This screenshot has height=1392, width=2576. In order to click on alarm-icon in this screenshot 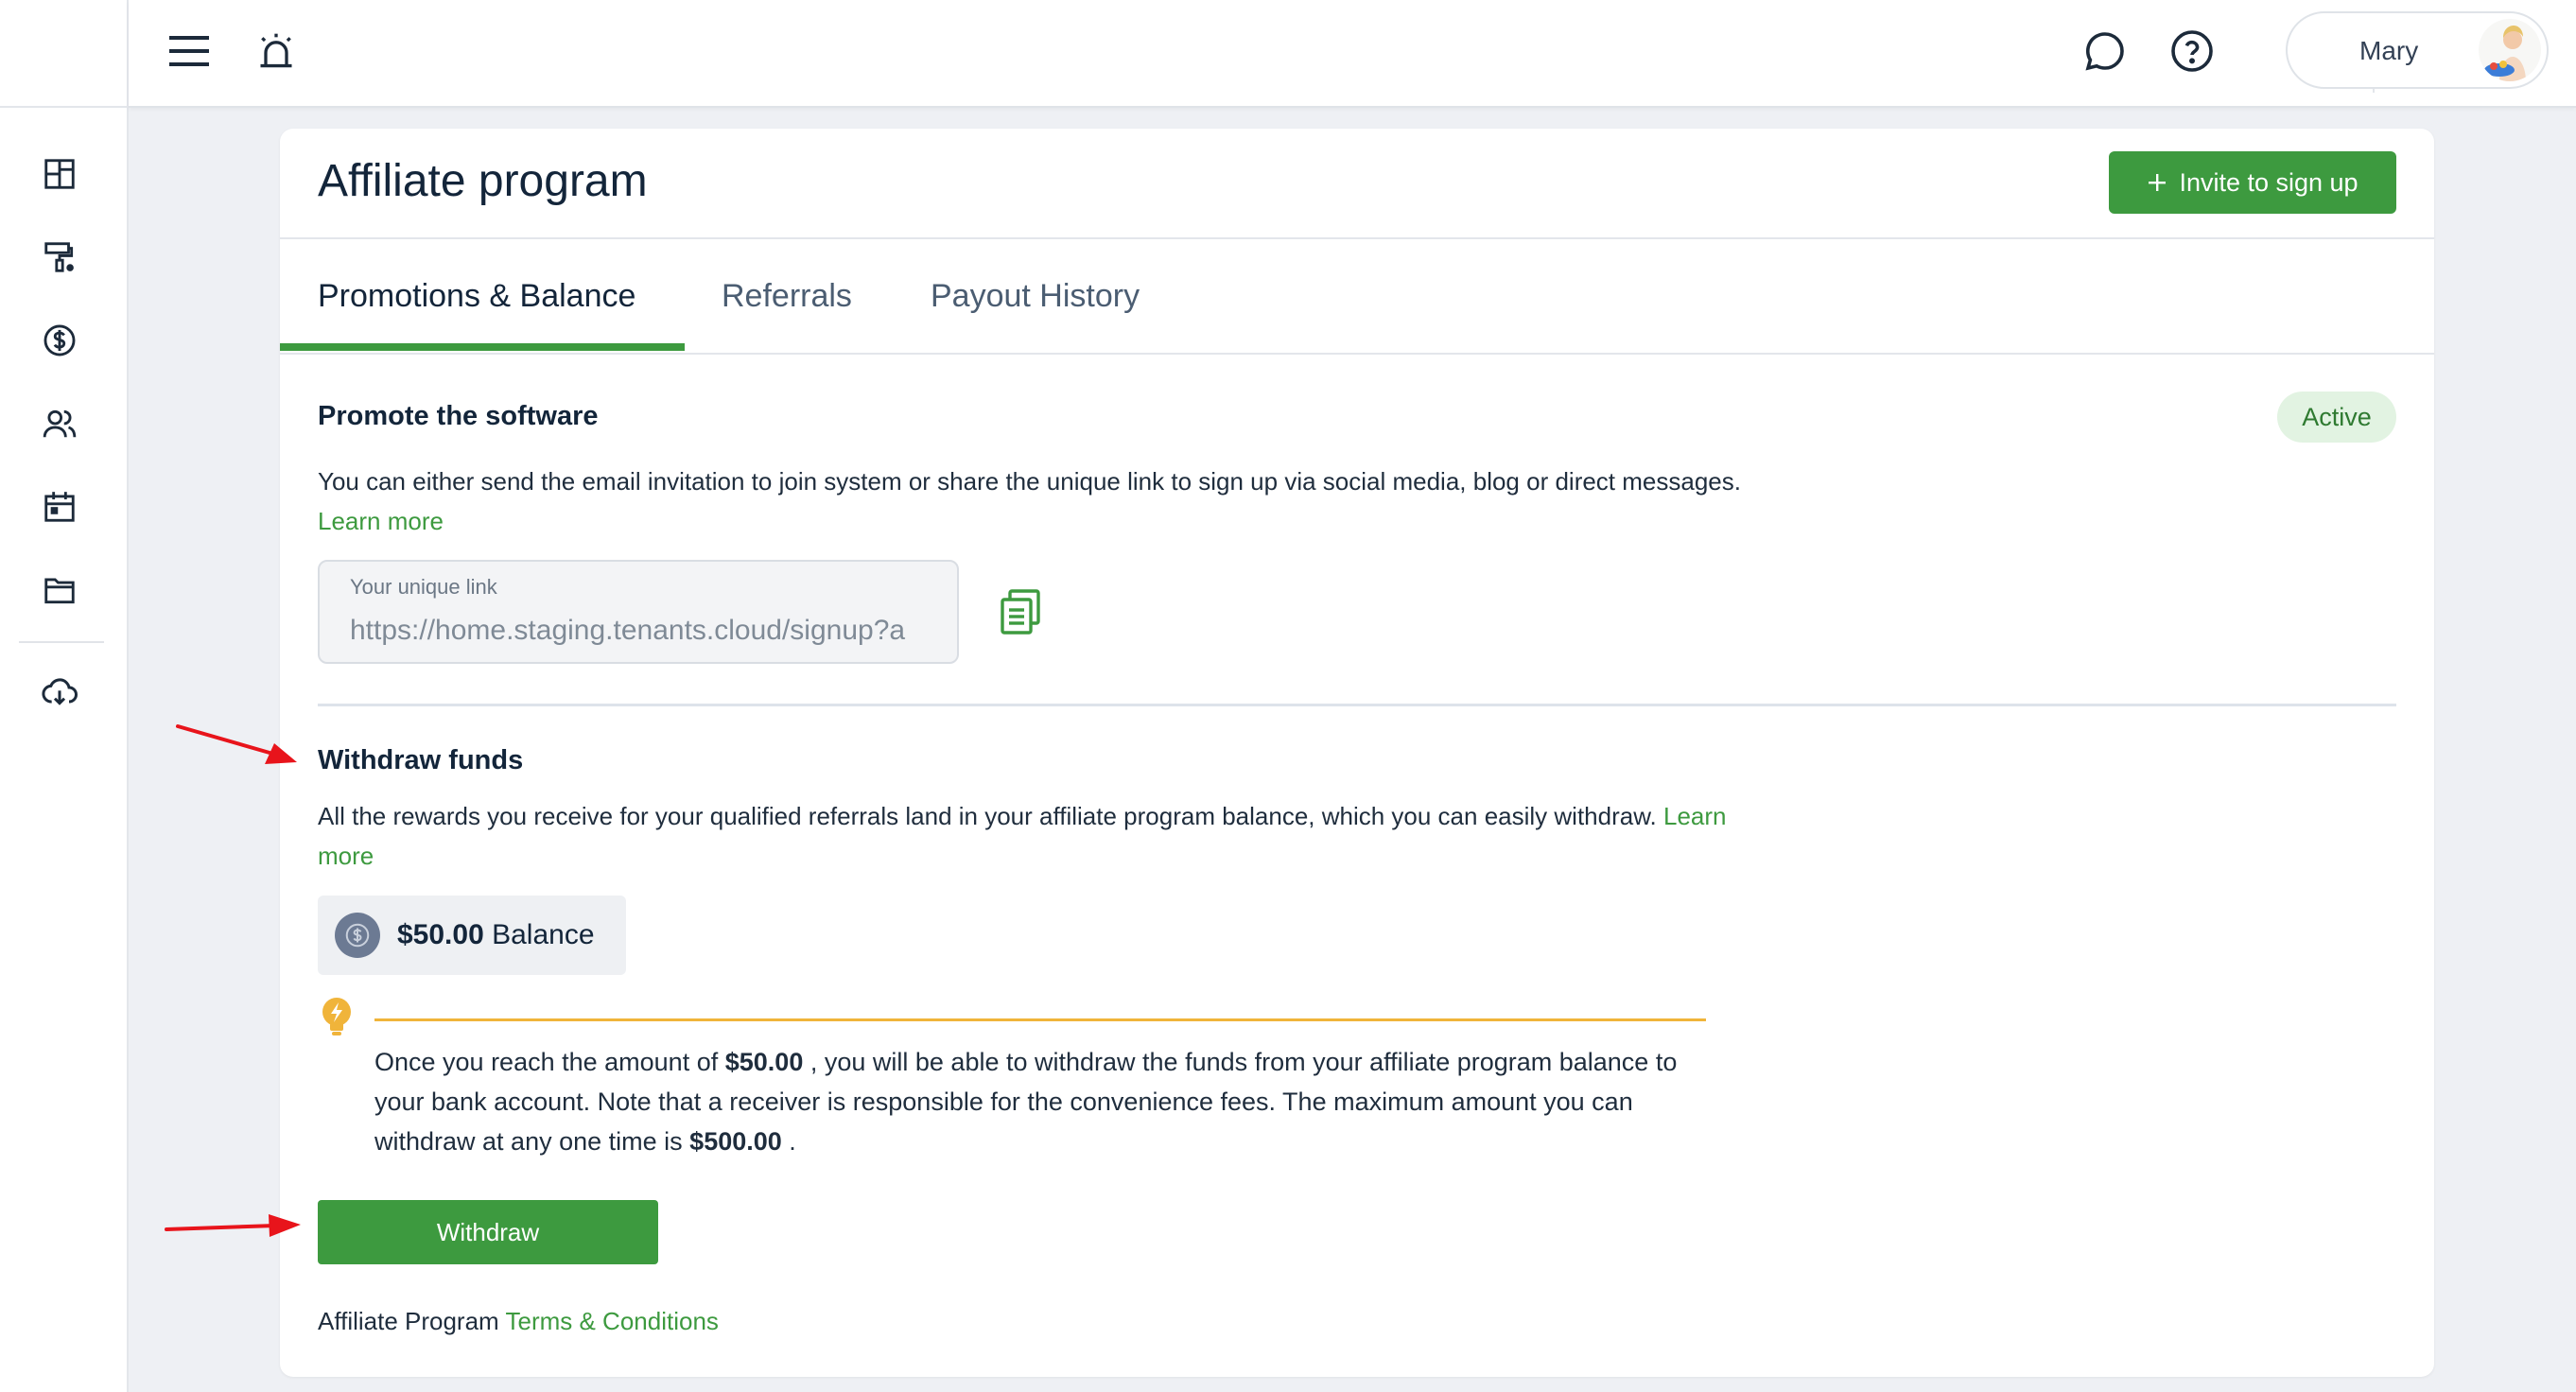, I will do `click(276, 51)`.